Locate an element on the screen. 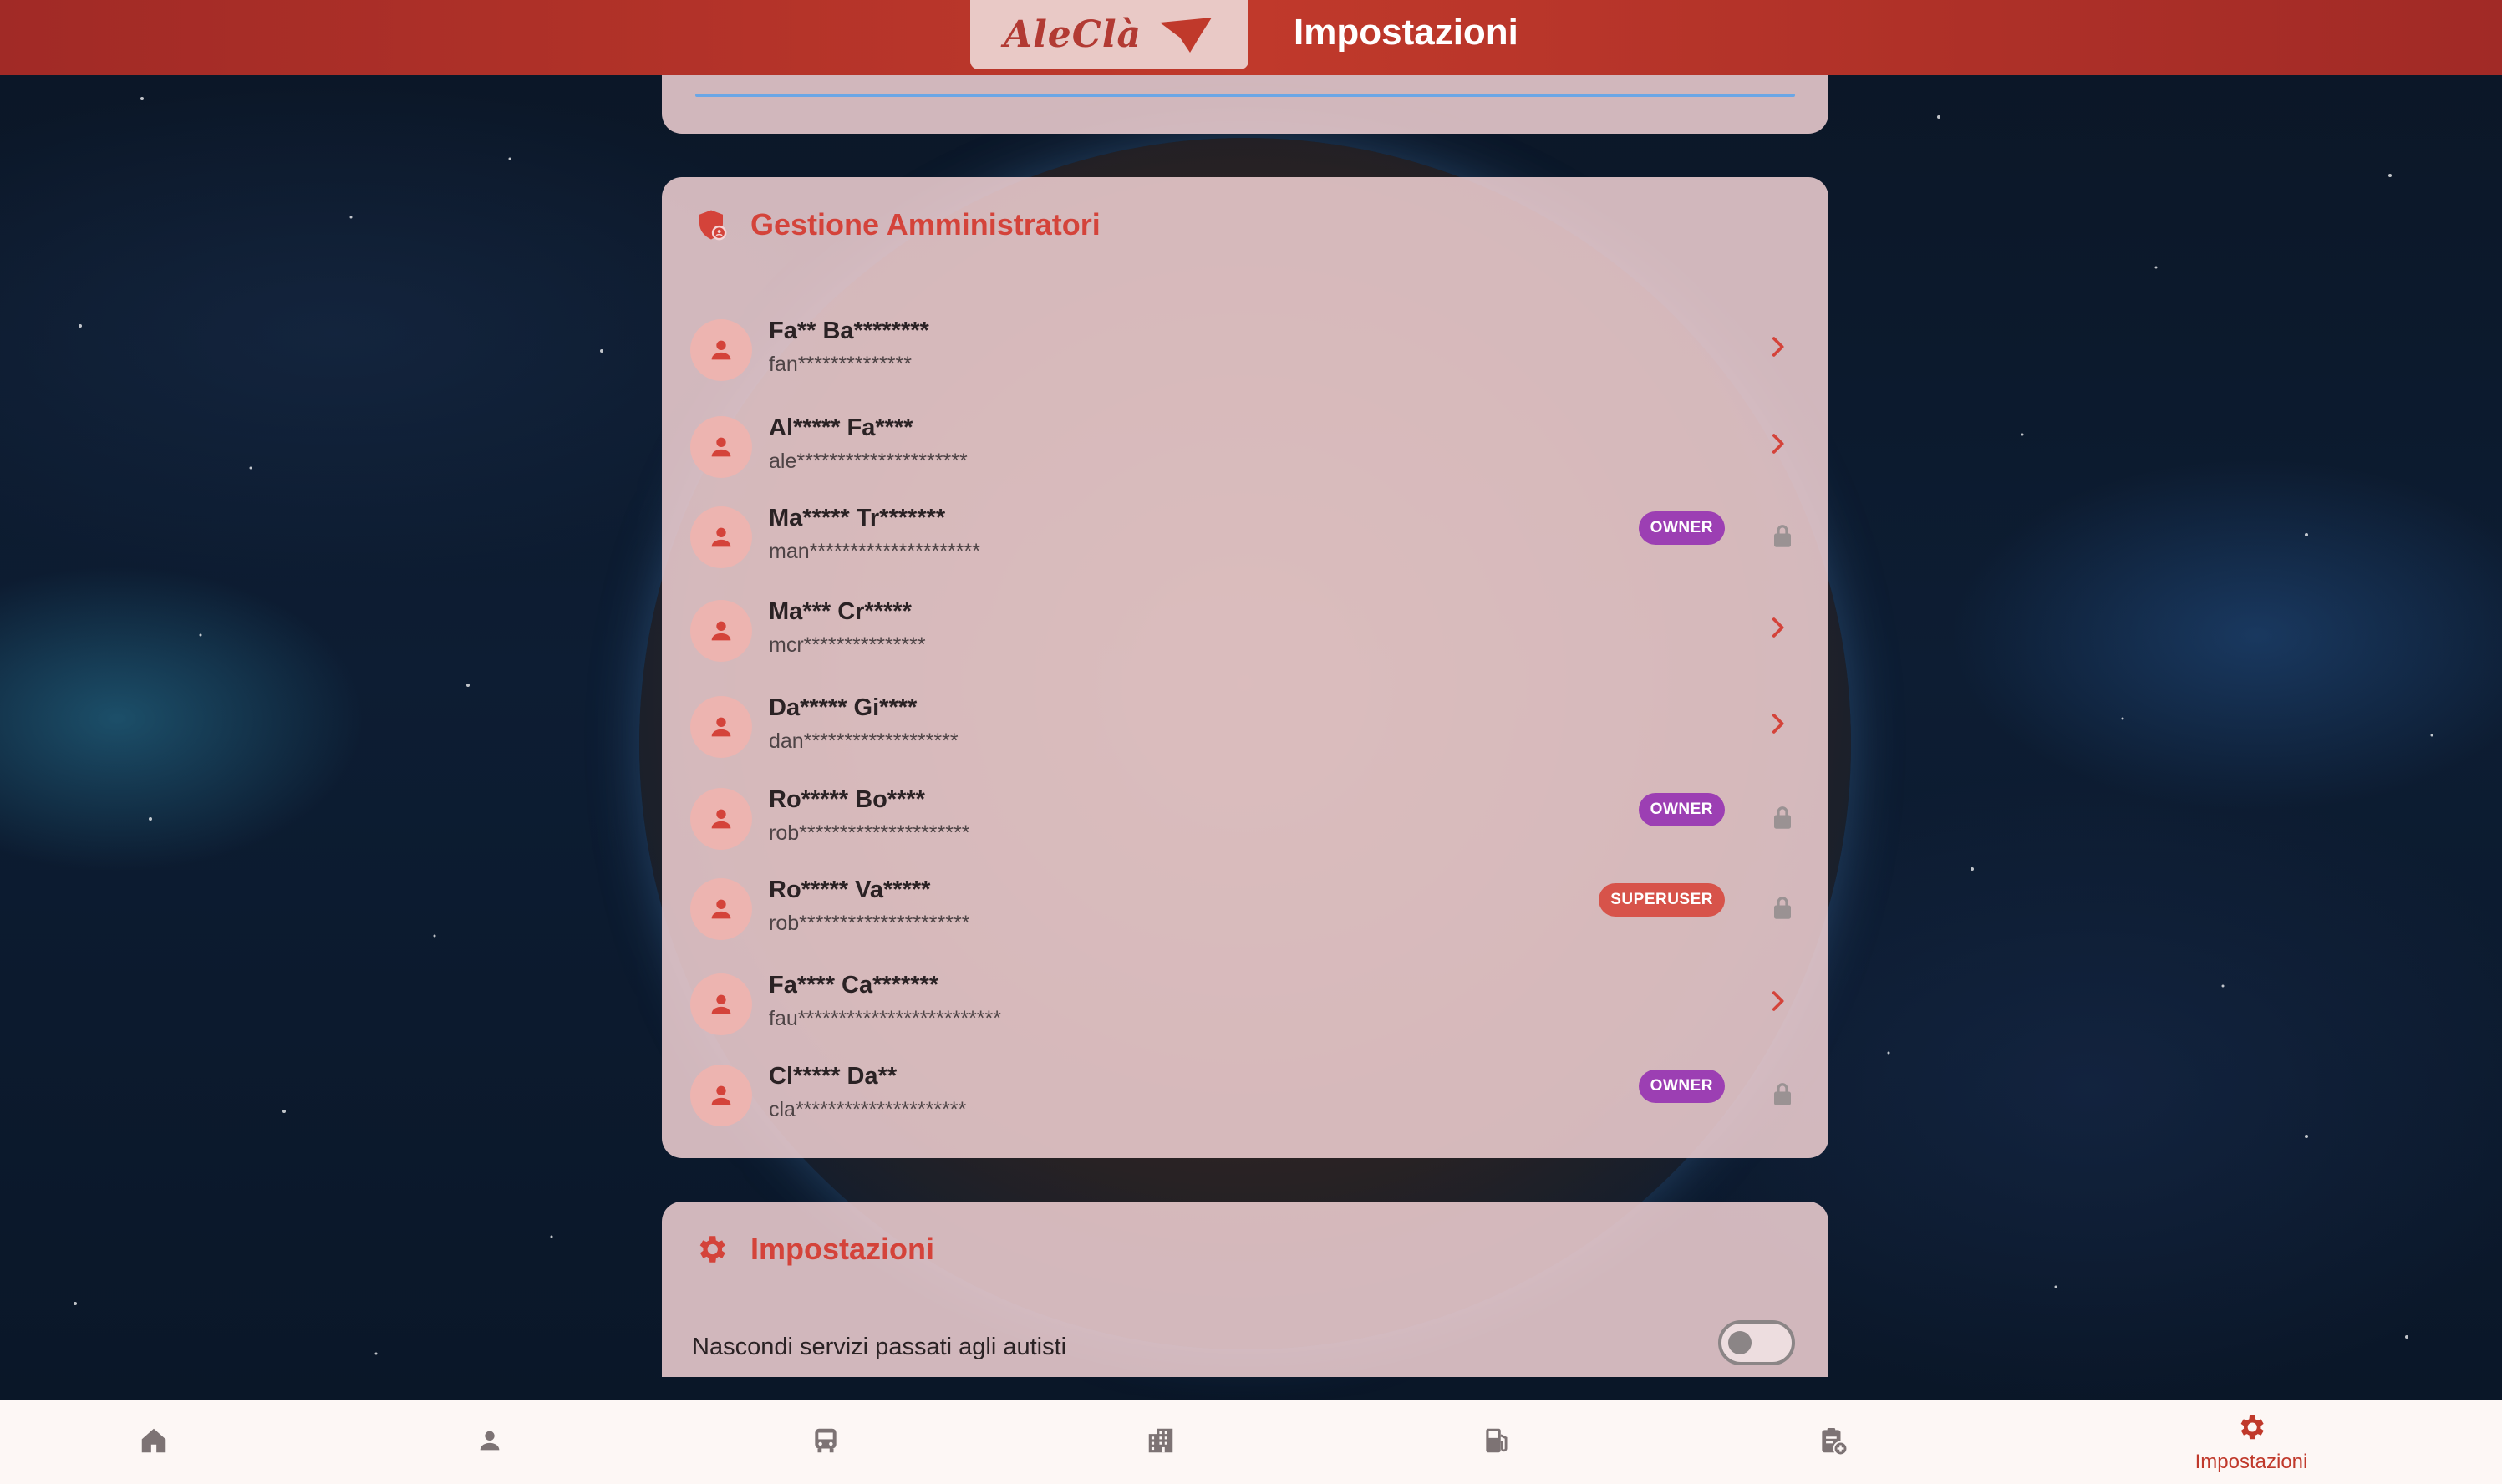 This screenshot has width=2502, height=1484. nav-item-home is located at coordinates (154, 1442).